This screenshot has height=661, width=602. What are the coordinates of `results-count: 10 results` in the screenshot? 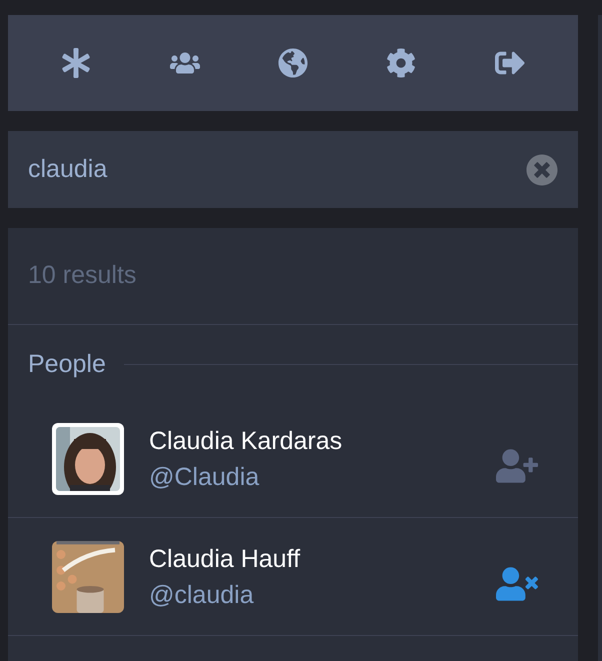 It's located at (82, 276).